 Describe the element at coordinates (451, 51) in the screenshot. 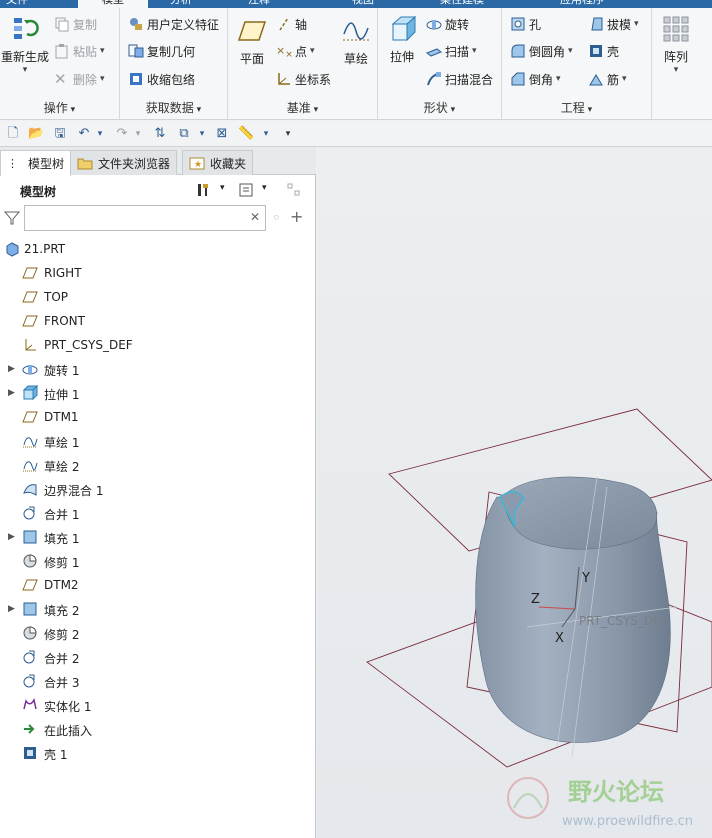

I see `sweep-button: 扫描 ▾` at that location.